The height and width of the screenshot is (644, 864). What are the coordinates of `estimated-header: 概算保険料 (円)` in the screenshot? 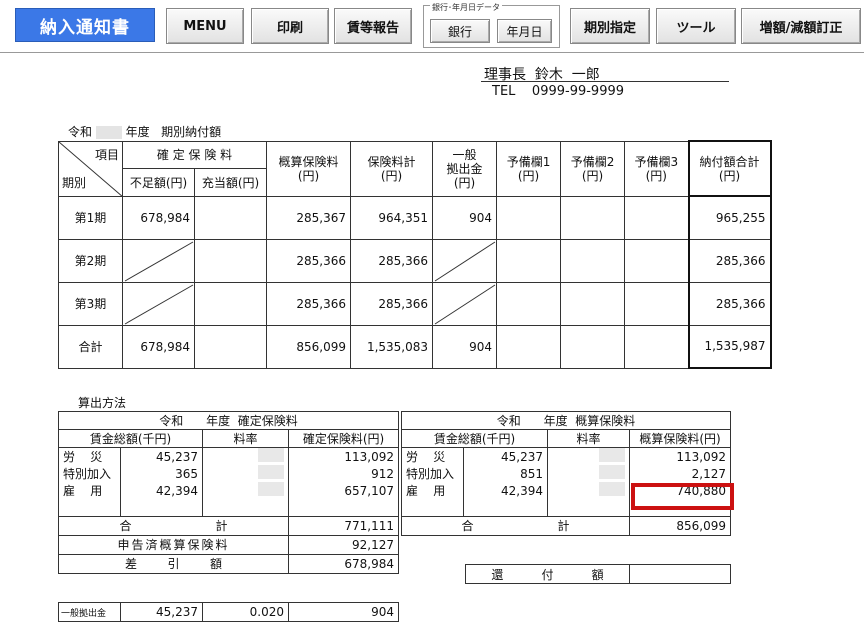 It's located at (309, 168).